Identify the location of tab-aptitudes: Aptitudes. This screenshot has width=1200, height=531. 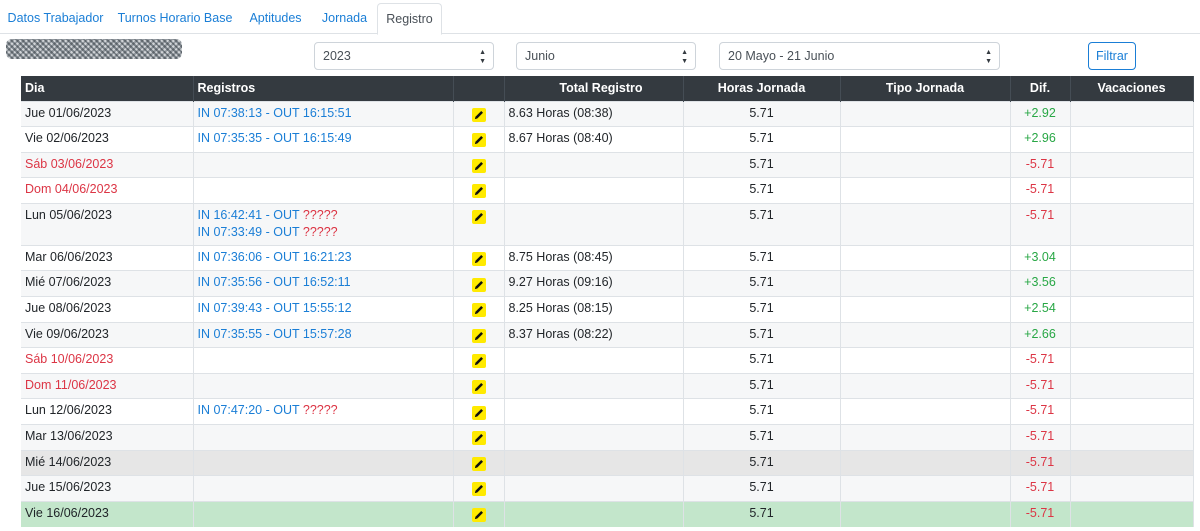
(275, 18).